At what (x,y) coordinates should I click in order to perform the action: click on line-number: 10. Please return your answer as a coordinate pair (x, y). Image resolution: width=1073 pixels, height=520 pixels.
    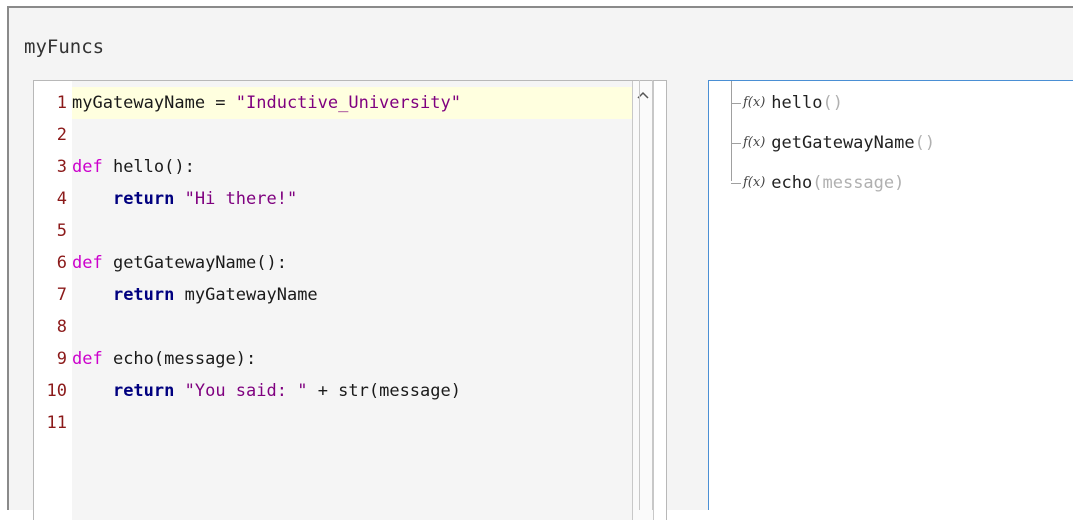
    Looking at the image, I should click on (56, 391).